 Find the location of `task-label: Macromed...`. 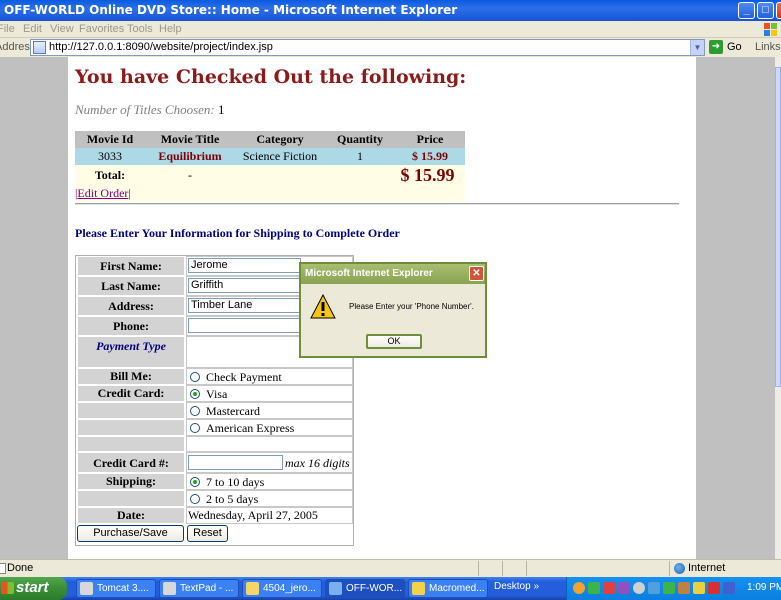

task-label: Macromed... is located at coordinates (457, 588).